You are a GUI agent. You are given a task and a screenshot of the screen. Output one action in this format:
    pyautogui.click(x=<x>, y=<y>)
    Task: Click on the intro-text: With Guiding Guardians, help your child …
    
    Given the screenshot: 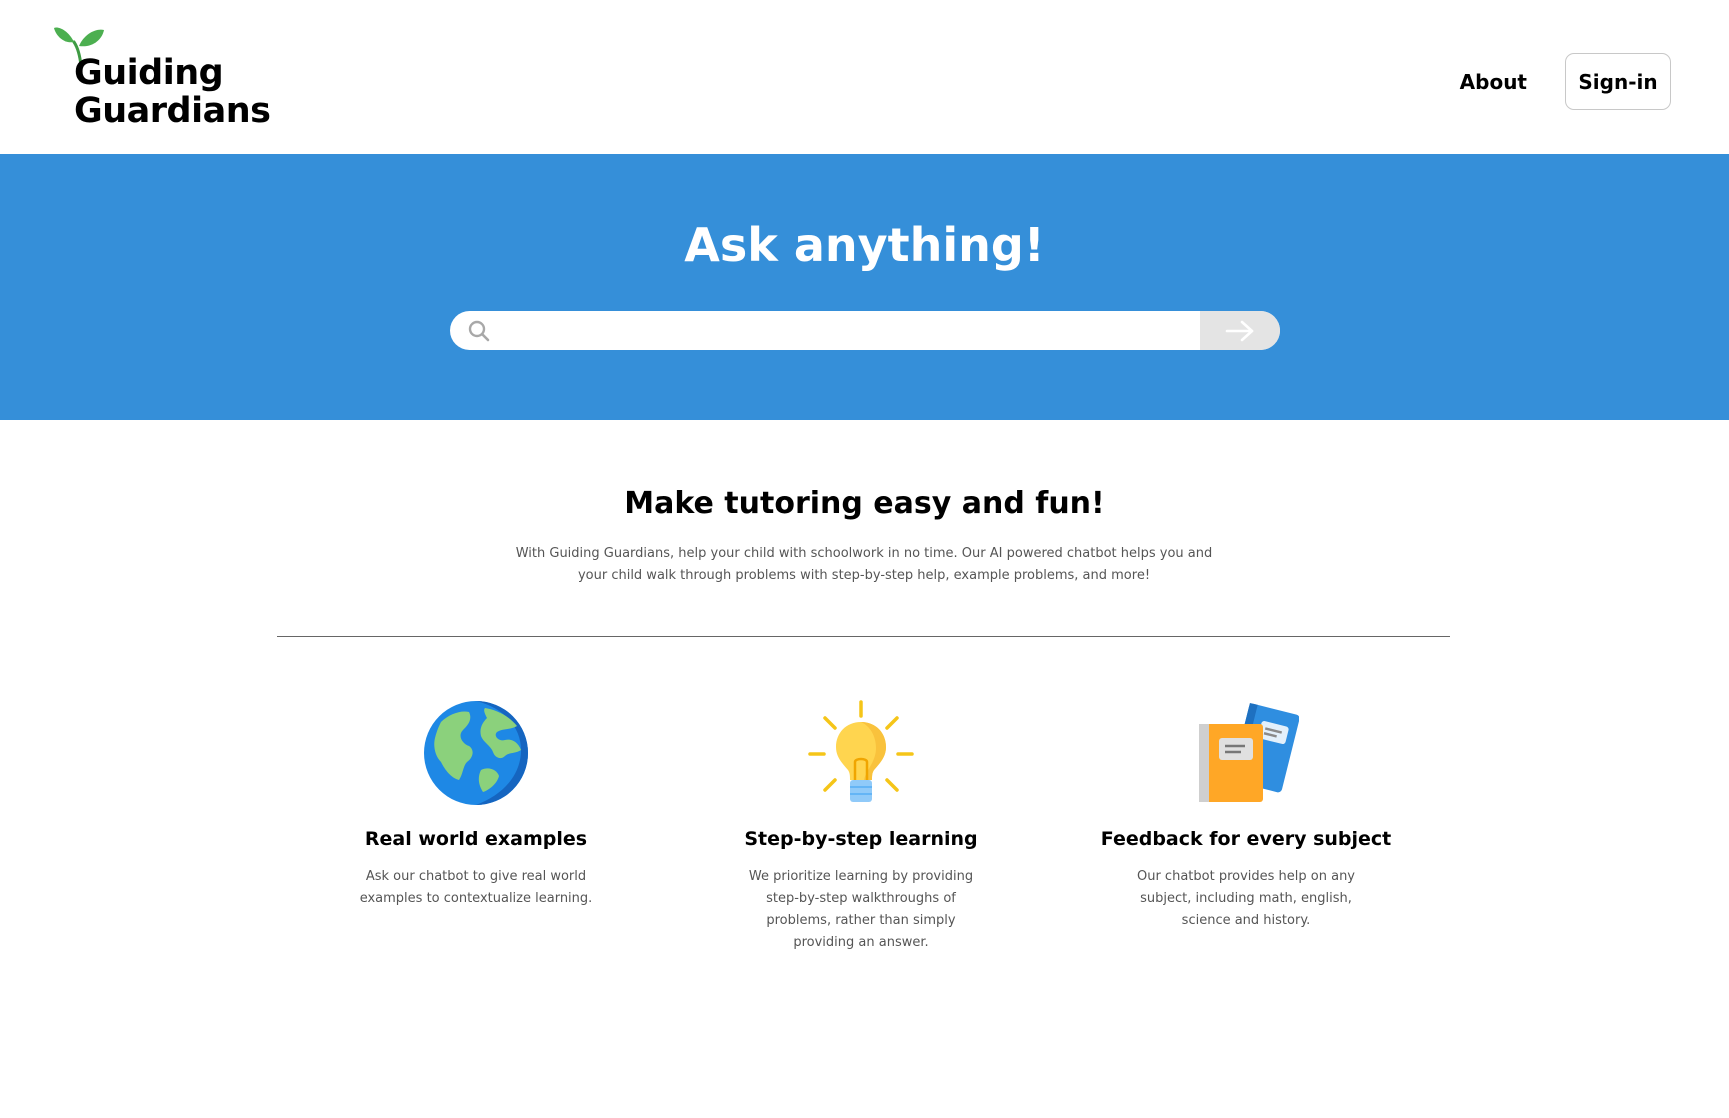 What is the action you would take?
    pyautogui.click(x=864, y=564)
    